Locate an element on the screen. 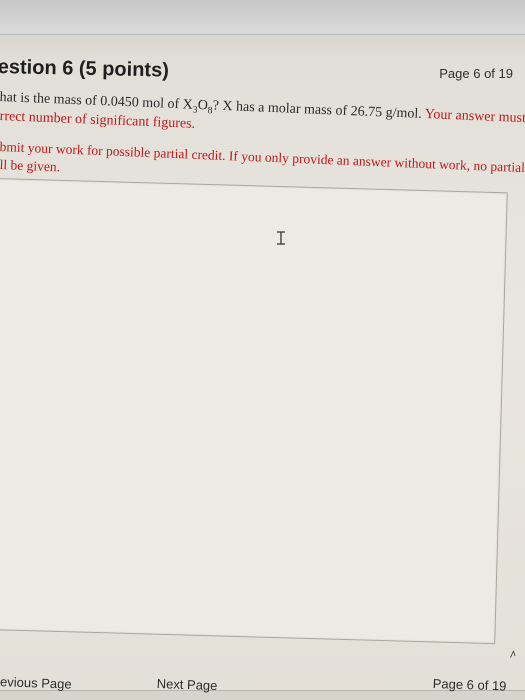 The height and width of the screenshot is (700, 525). next-page-button: Next Page is located at coordinates (186, 684).